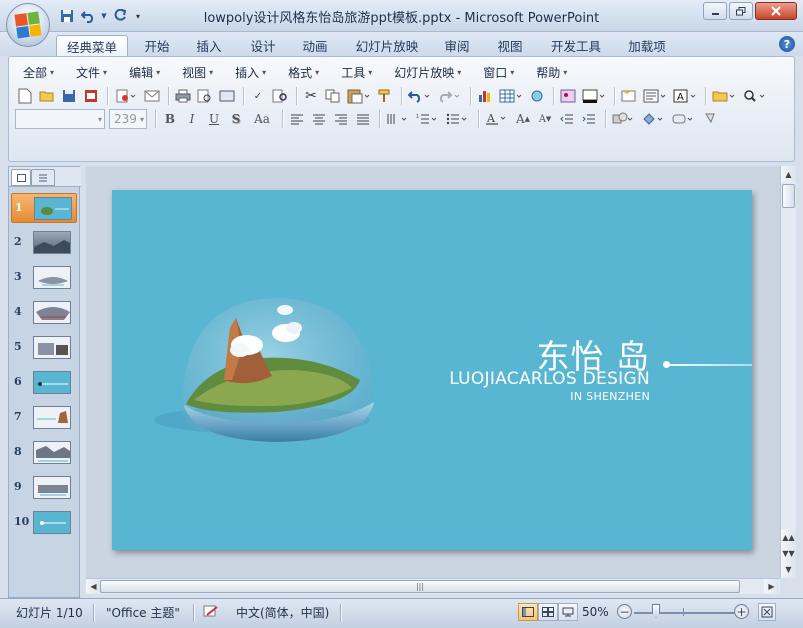  I want to click on shapes-icon, so click(624, 119).